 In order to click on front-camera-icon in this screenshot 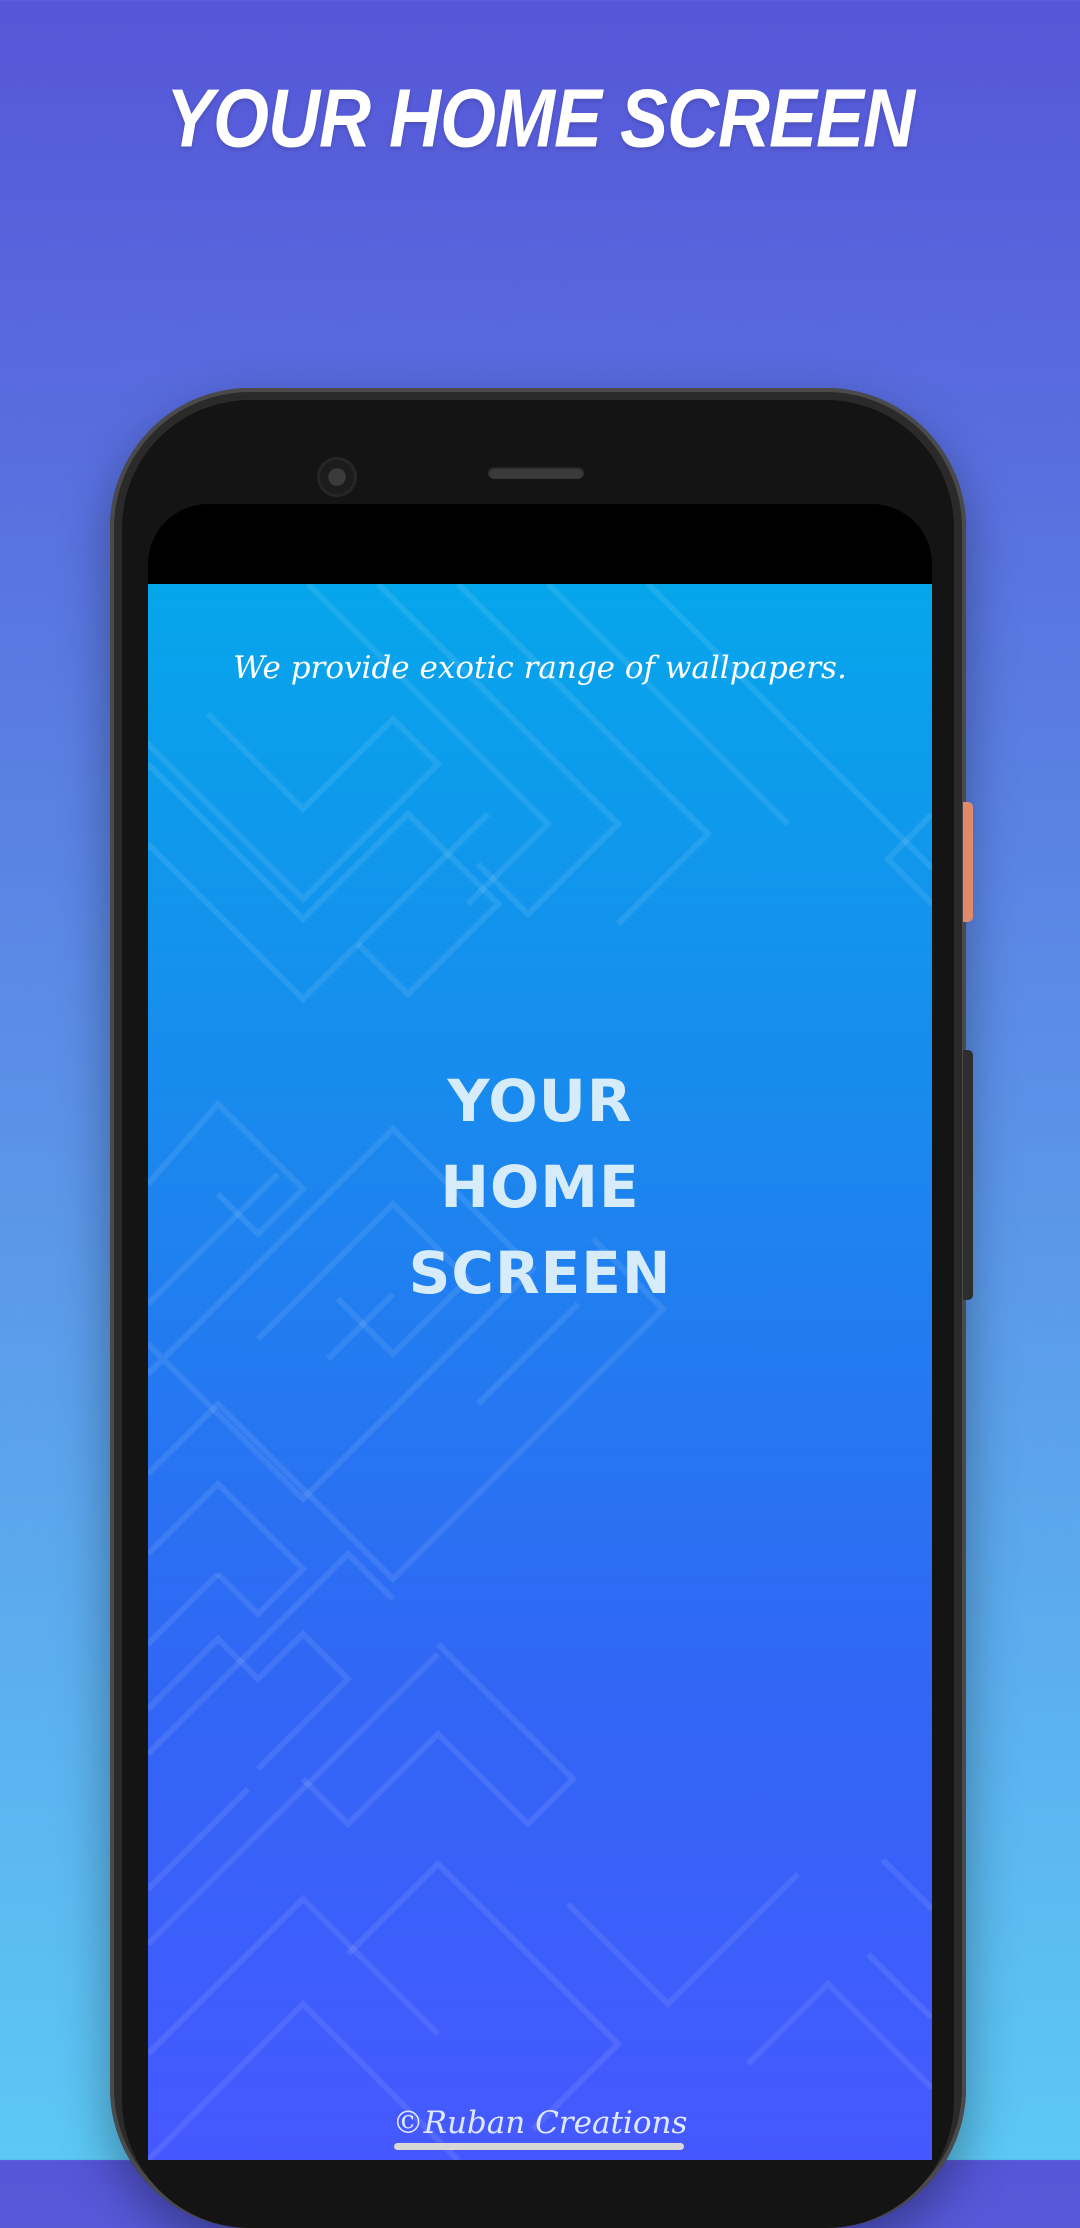, I will do `click(337, 477)`.